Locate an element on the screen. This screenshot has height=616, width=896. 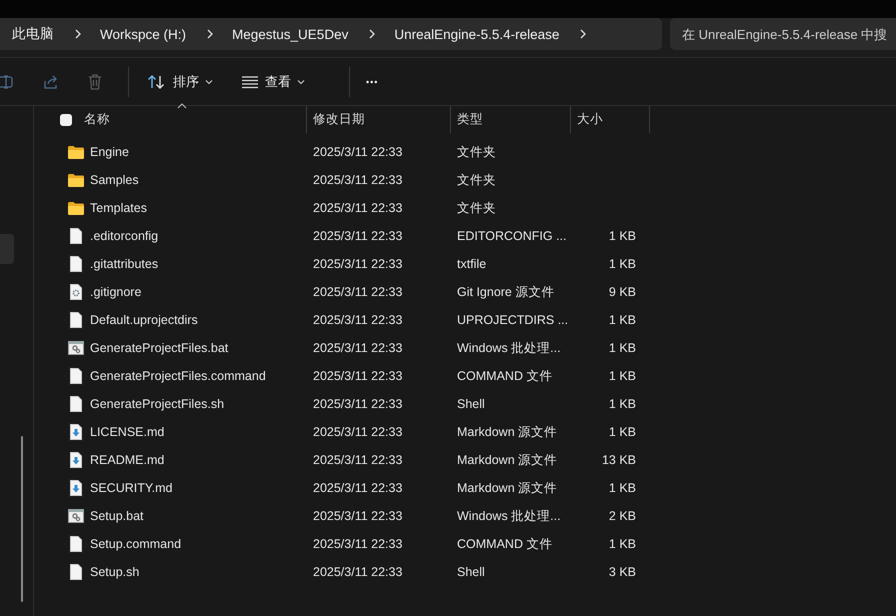
search-field: 在 UnrealEngine-5.5.4-release 中搜 is located at coordinates (783, 34).